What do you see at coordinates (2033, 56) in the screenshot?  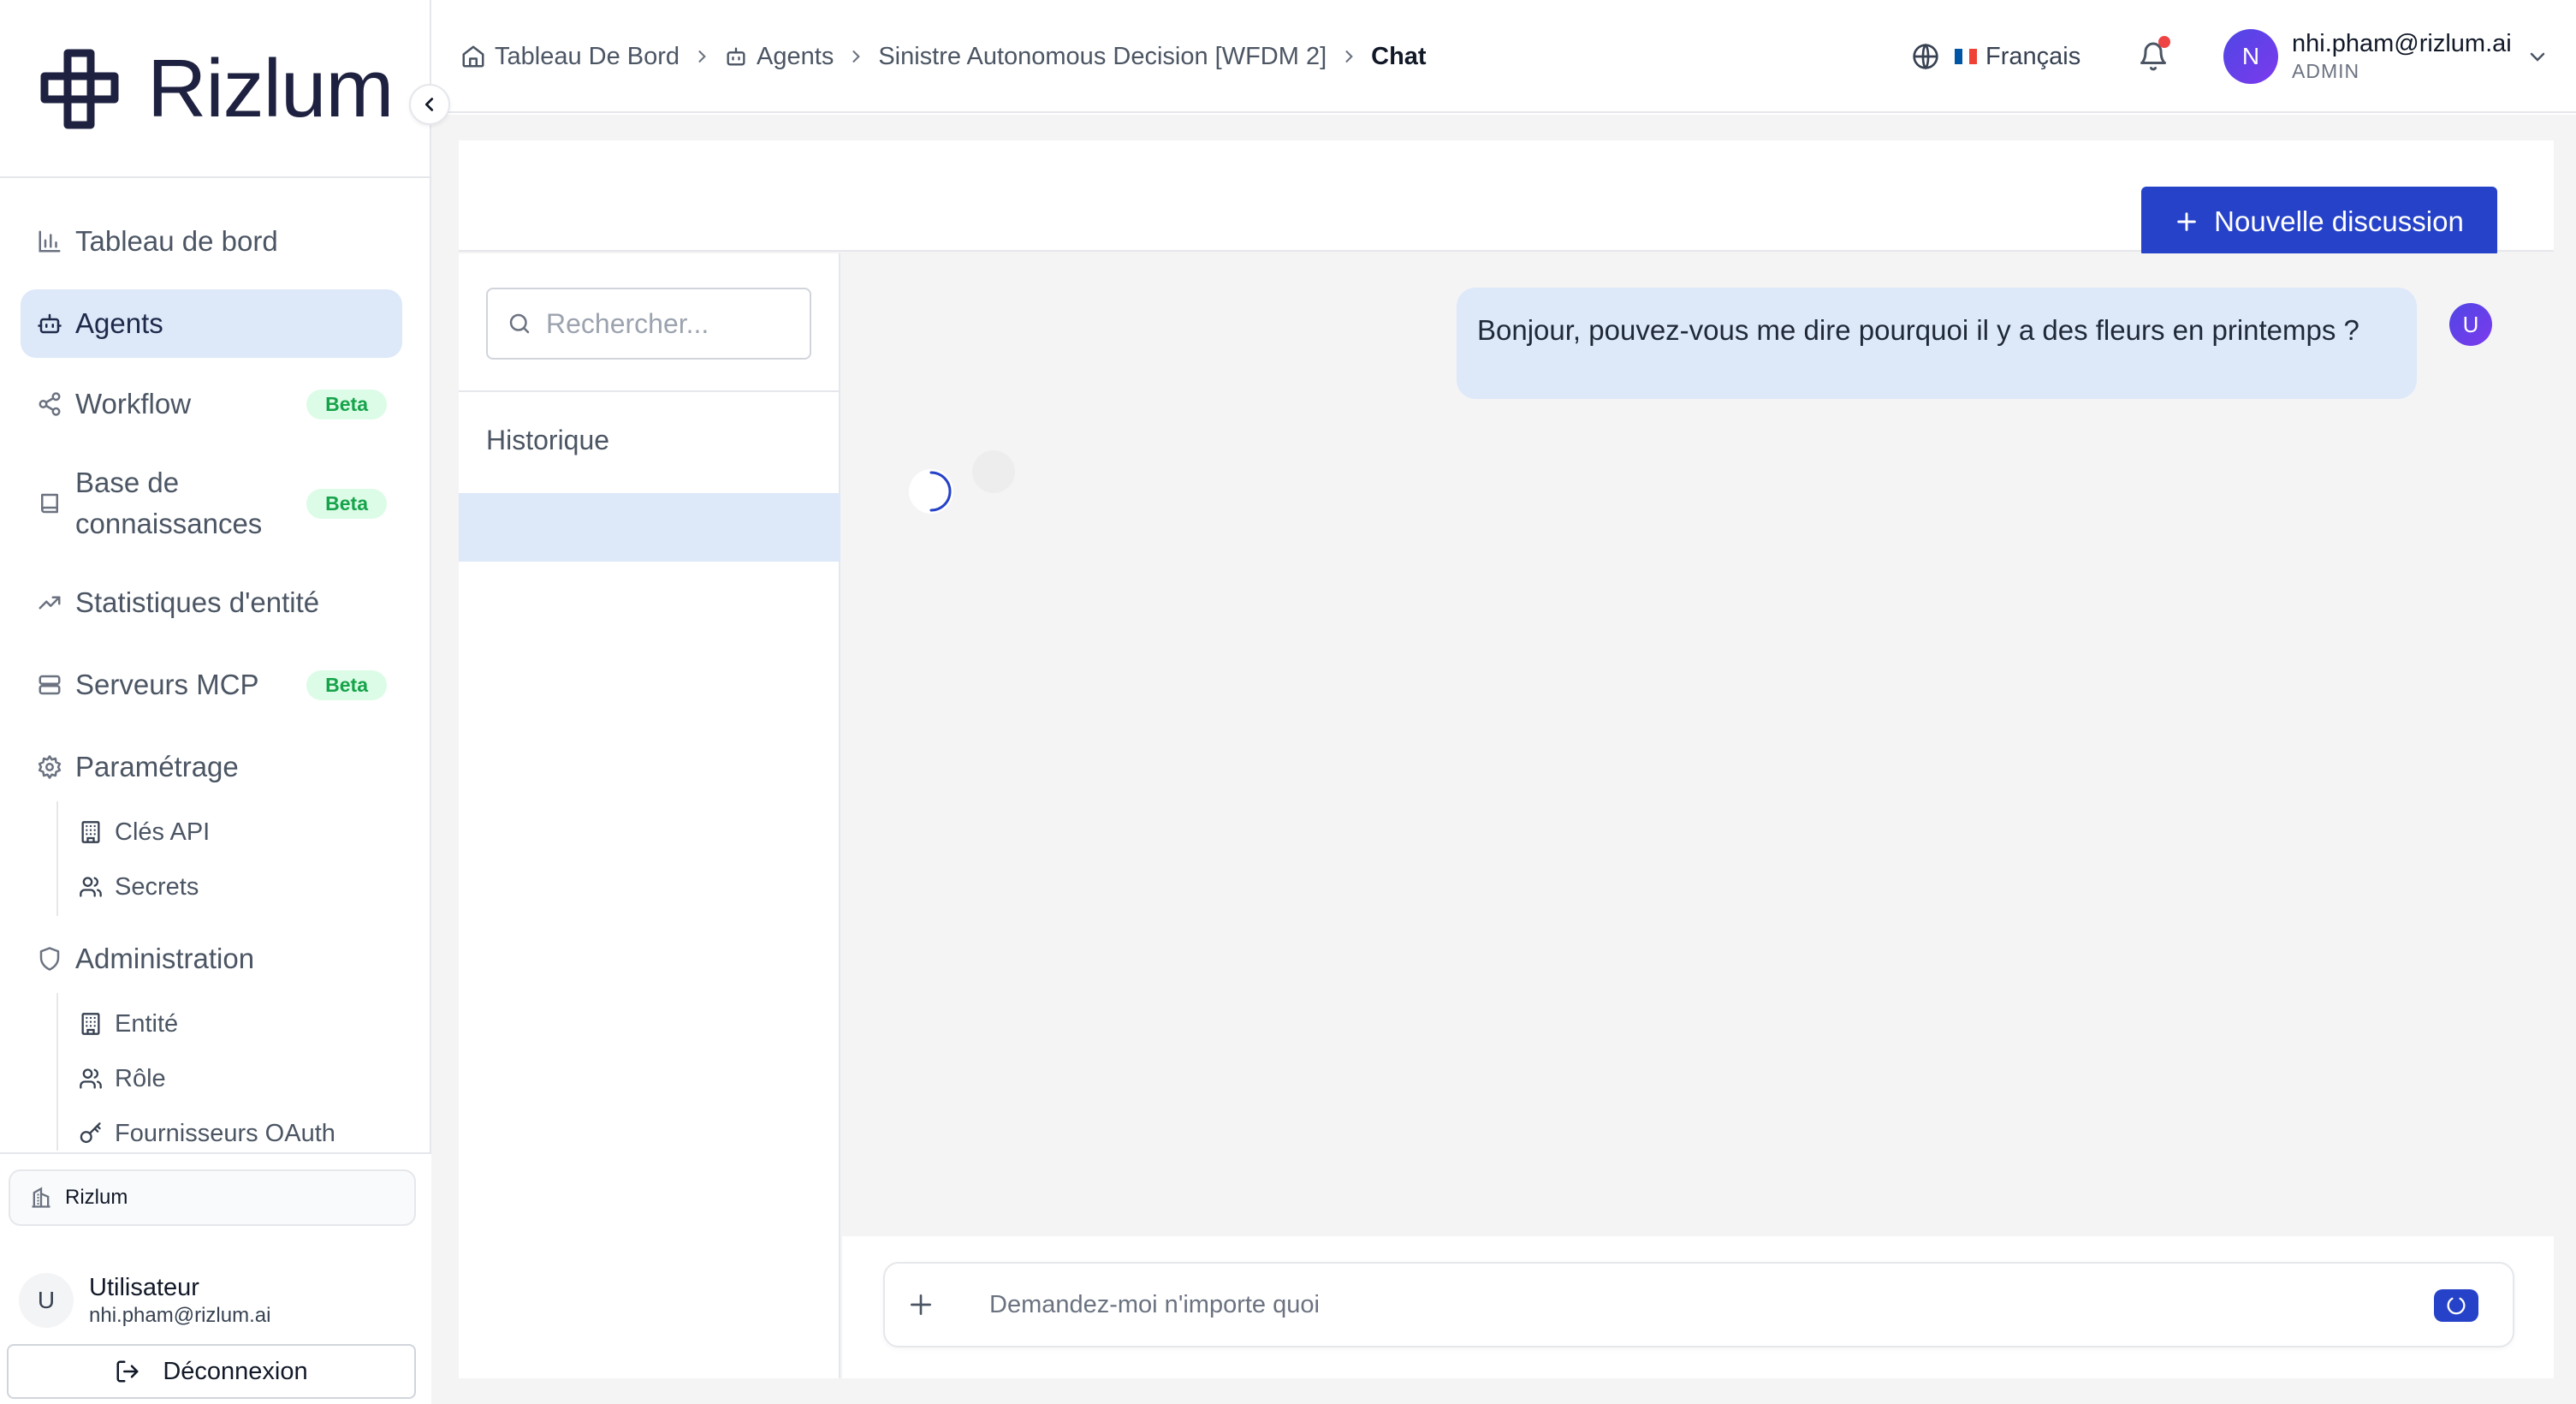 I see `language-label: Français` at bounding box center [2033, 56].